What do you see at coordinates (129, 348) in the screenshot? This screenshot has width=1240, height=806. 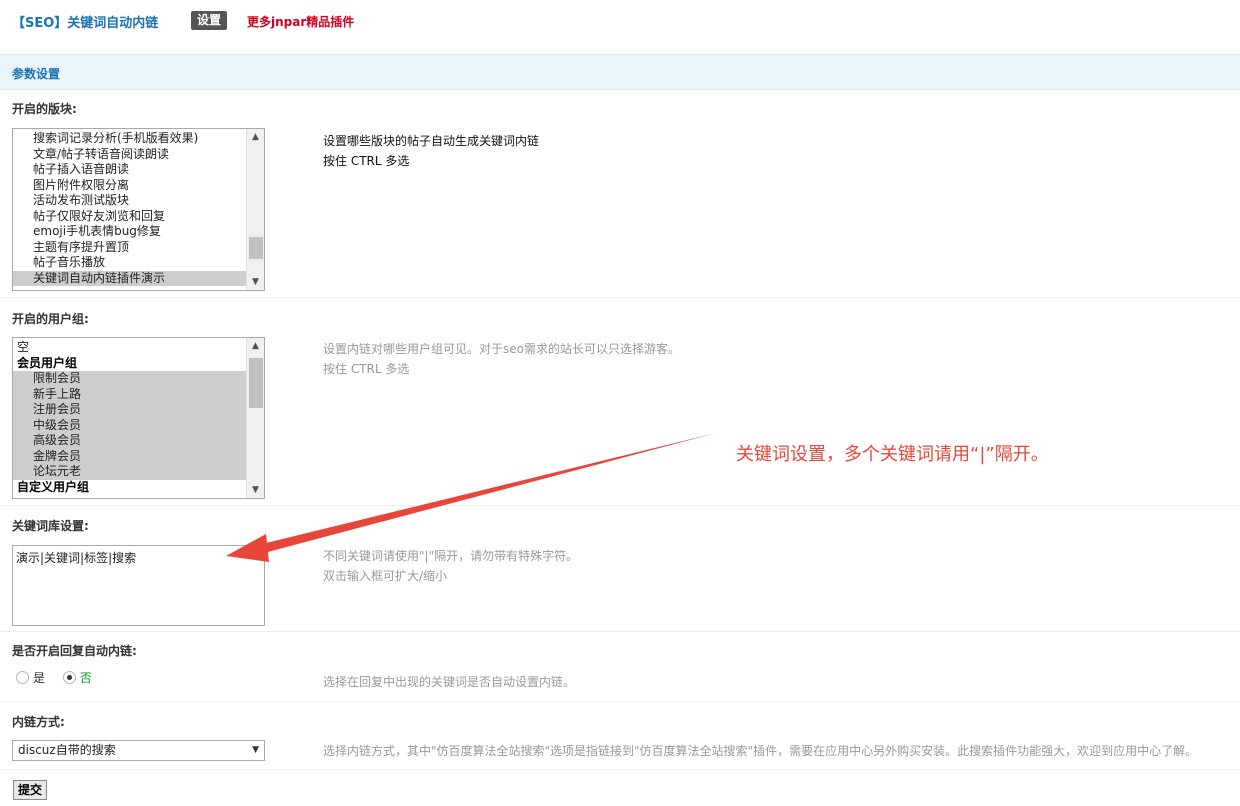 I see `list-item: 空` at bounding box center [129, 348].